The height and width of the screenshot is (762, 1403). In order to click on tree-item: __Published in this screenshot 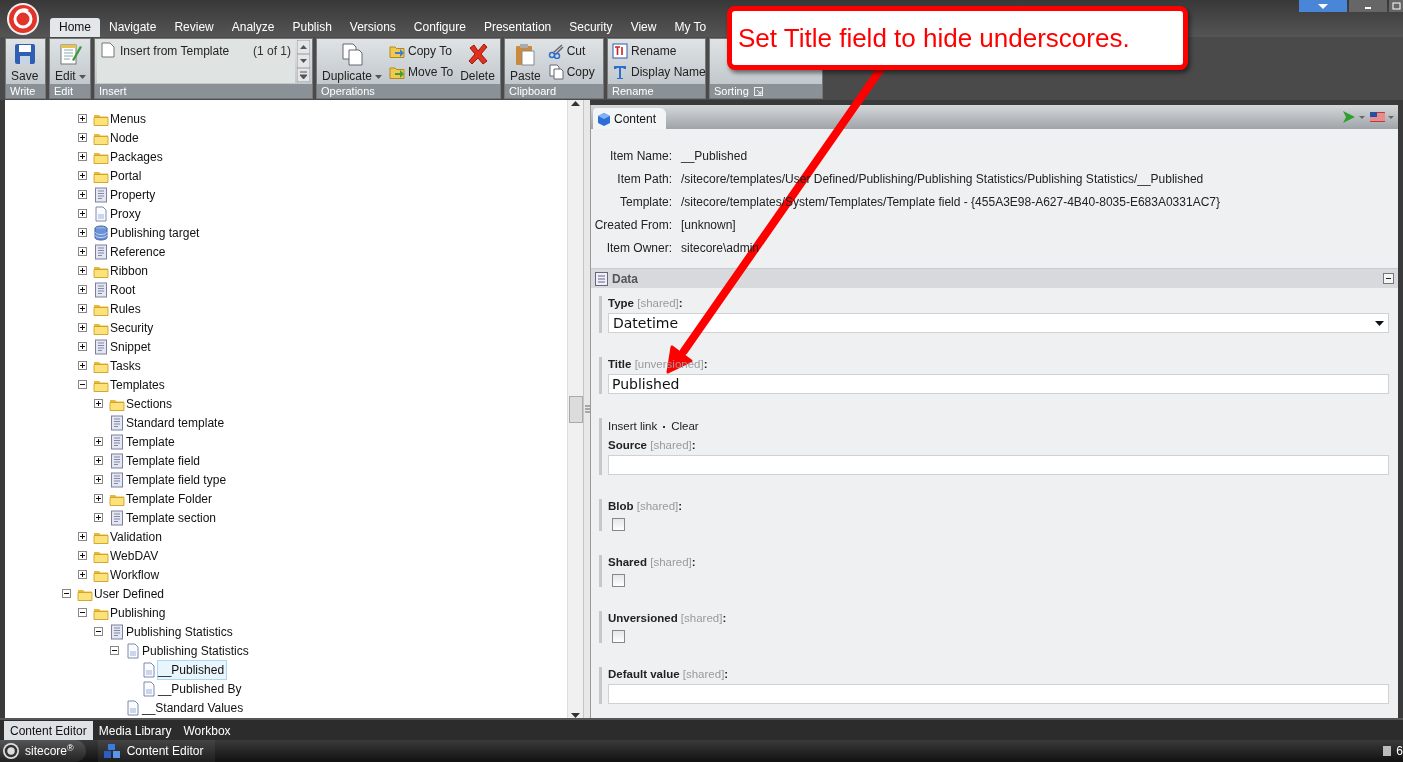, I will do `click(192, 669)`.